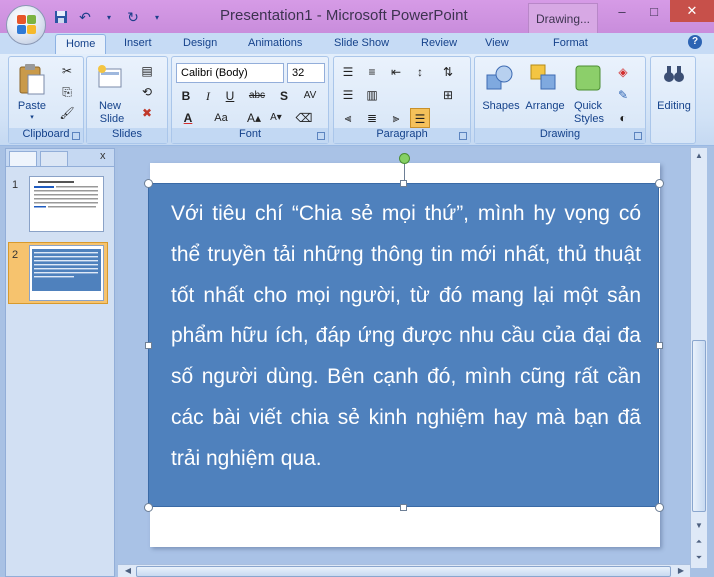 The height and width of the screenshot is (577, 714). What do you see at coordinates (348, 118) in the screenshot?
I see `align-left-icon: ⫷` at bounding box center [348, 118].